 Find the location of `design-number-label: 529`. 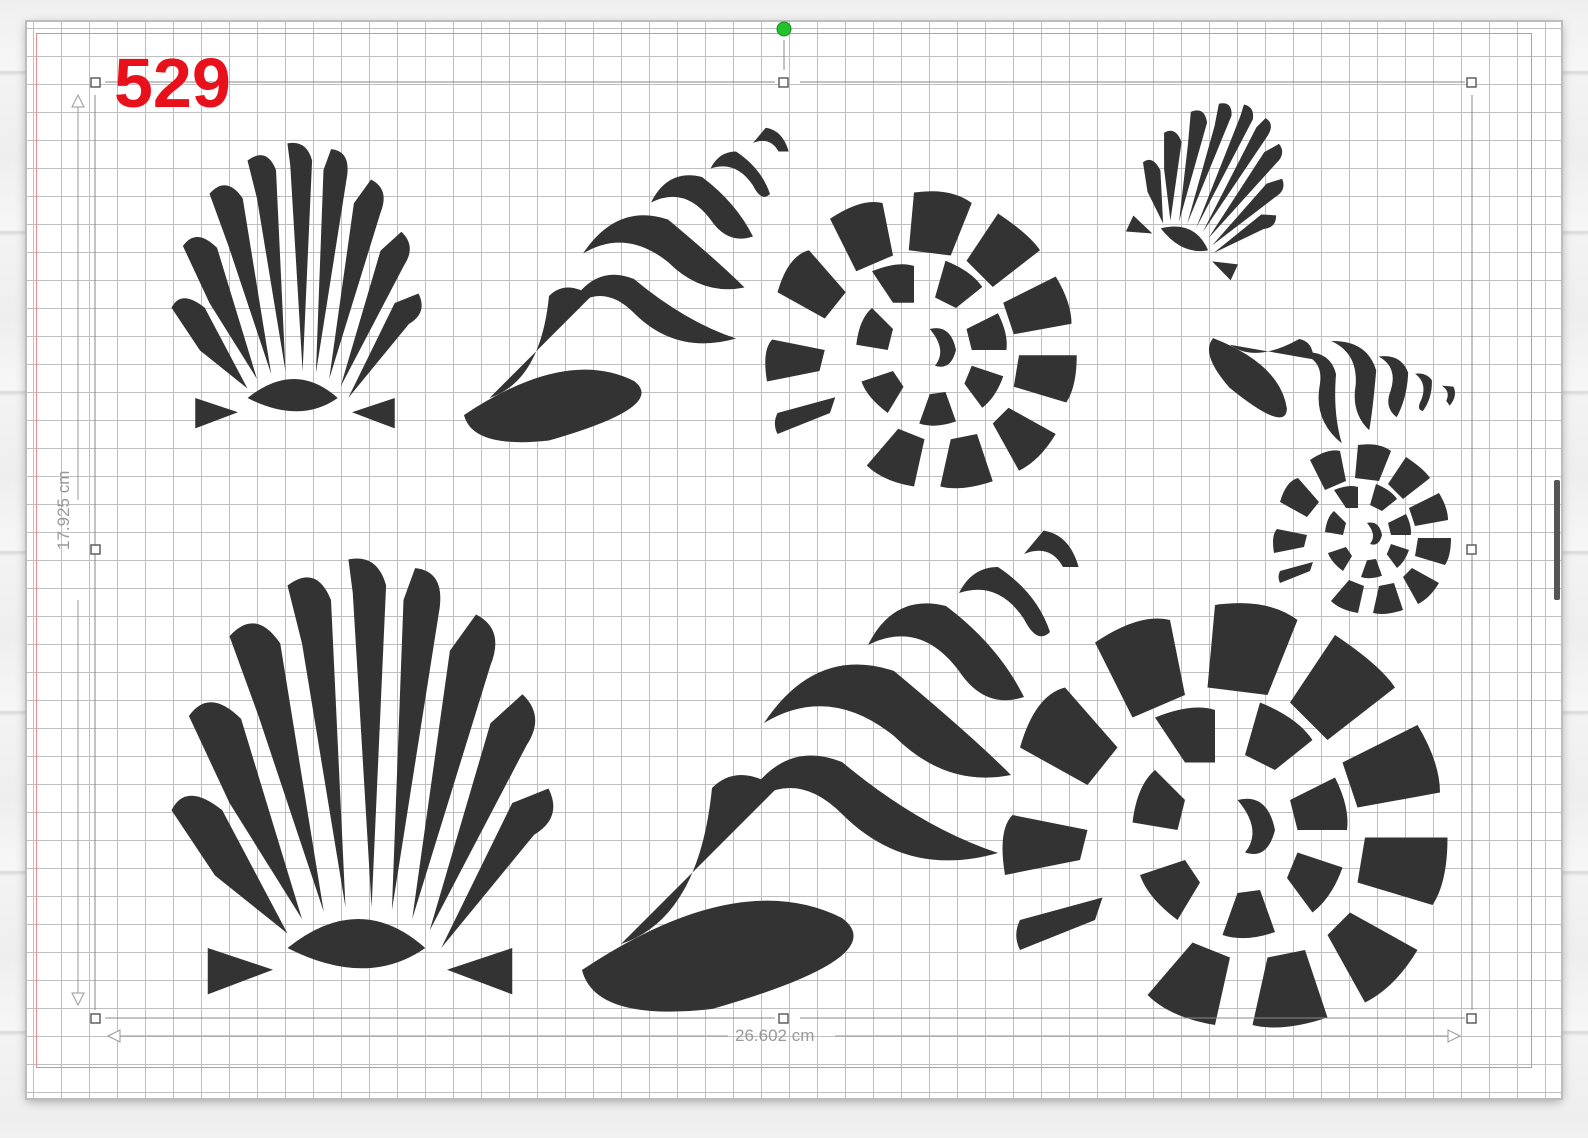

design-number-label: 529 is located at coordinates (172, 83).